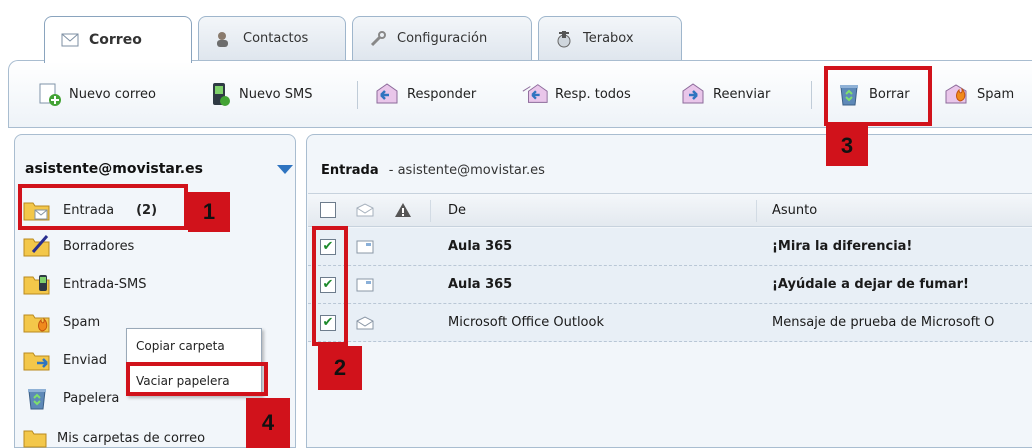 The height and width of the screenshot is (448, 1032). I want to click on envelope-icon, so click(70, 40).